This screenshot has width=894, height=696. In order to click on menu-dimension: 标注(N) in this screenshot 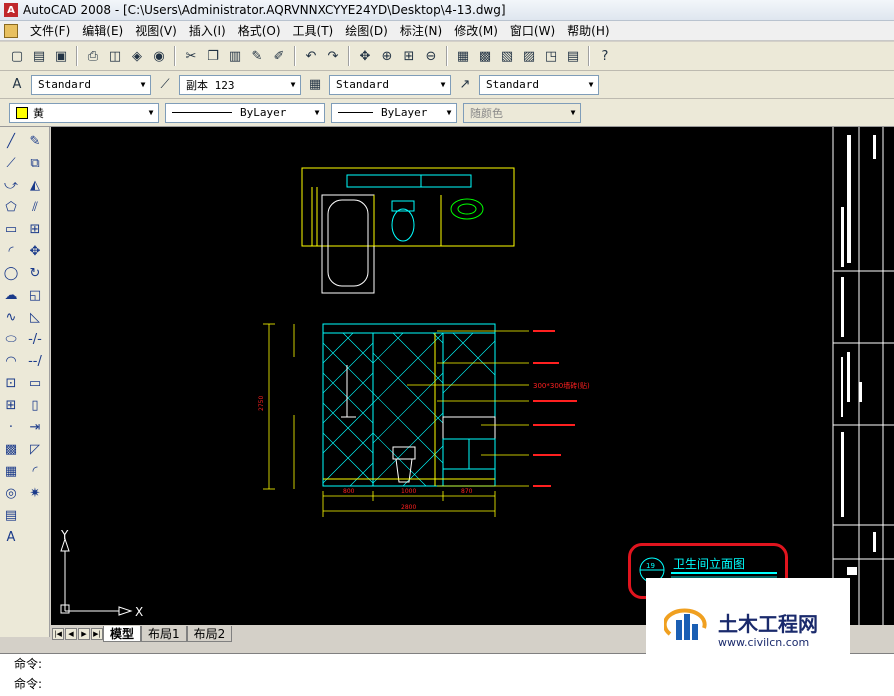, I will do `click(421, 30)`.